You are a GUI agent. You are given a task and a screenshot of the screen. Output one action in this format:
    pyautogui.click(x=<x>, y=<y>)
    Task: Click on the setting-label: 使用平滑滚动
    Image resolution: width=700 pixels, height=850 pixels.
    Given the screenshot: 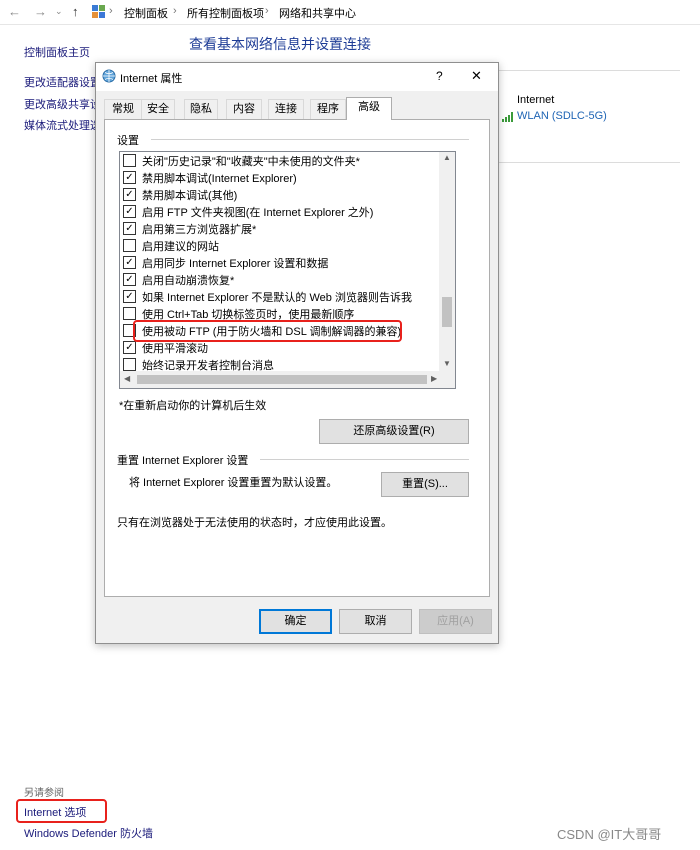 What is the action you would take?
    pyautogui.click(x=175, y=349)
    